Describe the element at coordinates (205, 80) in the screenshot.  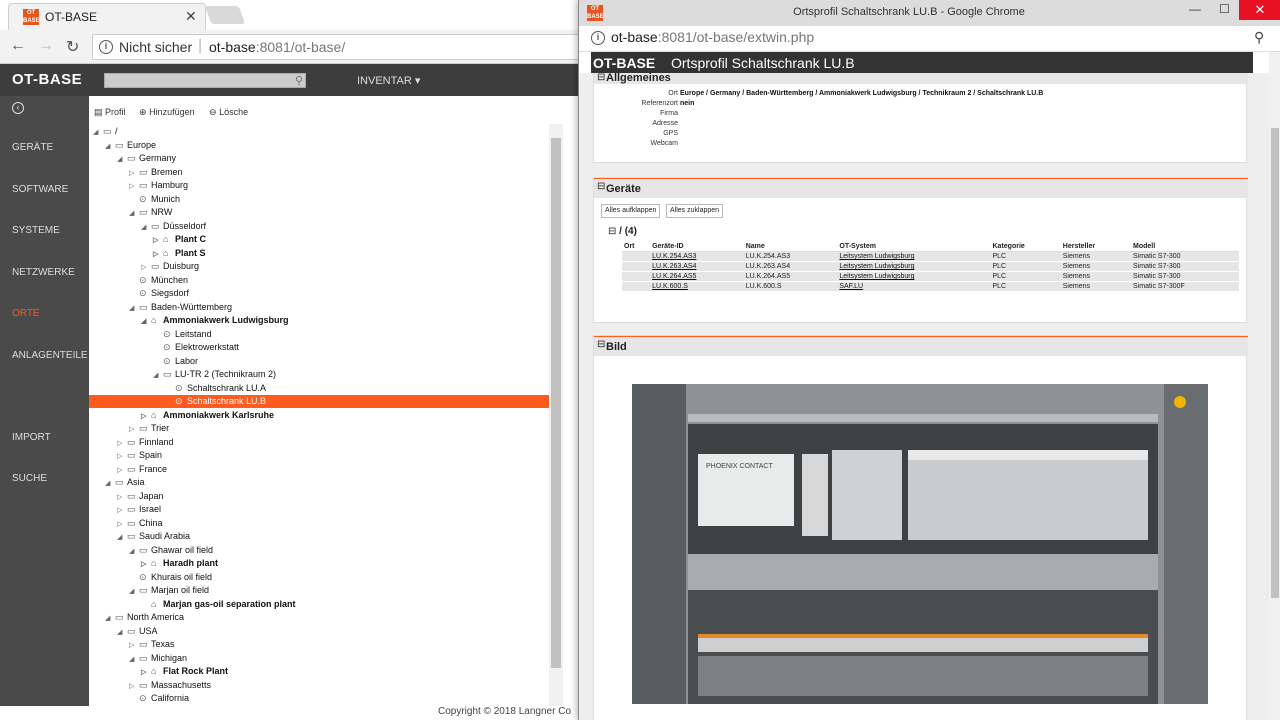
I see `search-input: ⚲` at that location.